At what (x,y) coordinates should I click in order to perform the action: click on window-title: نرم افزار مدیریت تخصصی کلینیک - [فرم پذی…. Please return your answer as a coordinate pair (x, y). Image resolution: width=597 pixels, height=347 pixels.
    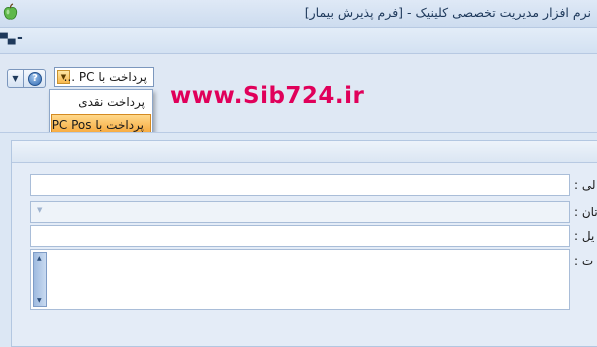
    Looking at the image, I should click on (447, 12).